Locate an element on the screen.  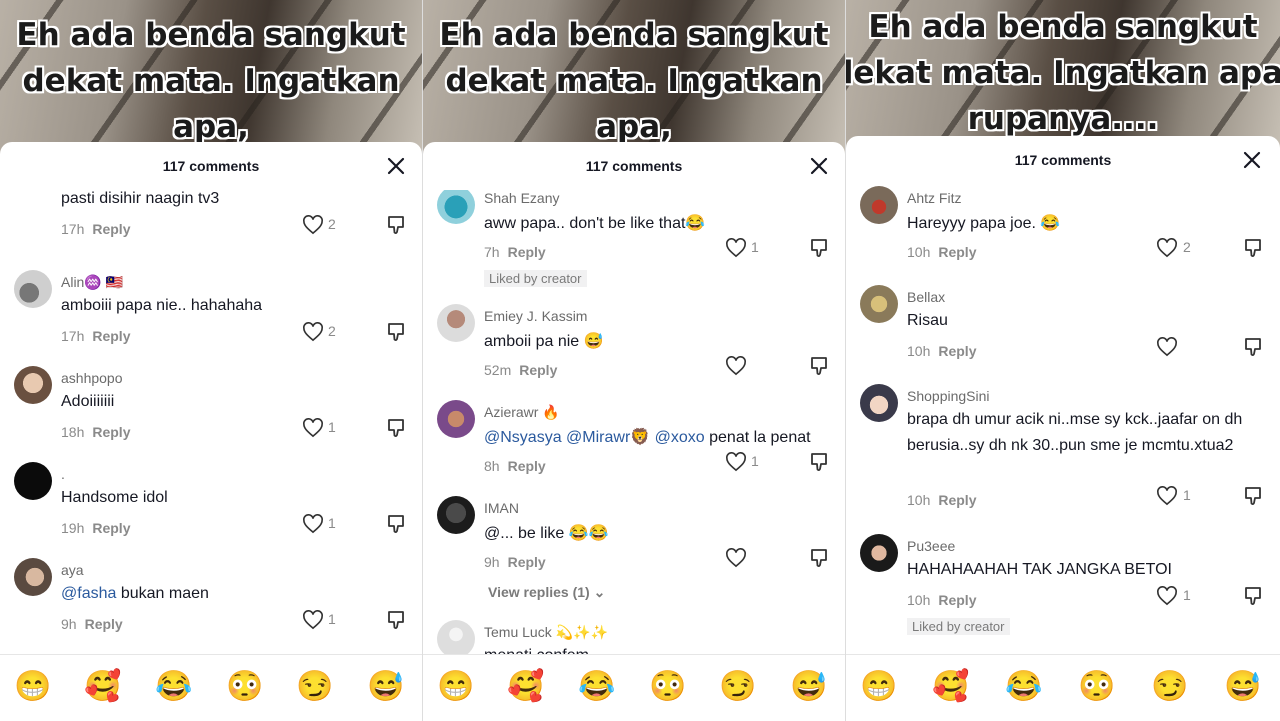
comment-author: IMAN is located at coordinates (501, 508).